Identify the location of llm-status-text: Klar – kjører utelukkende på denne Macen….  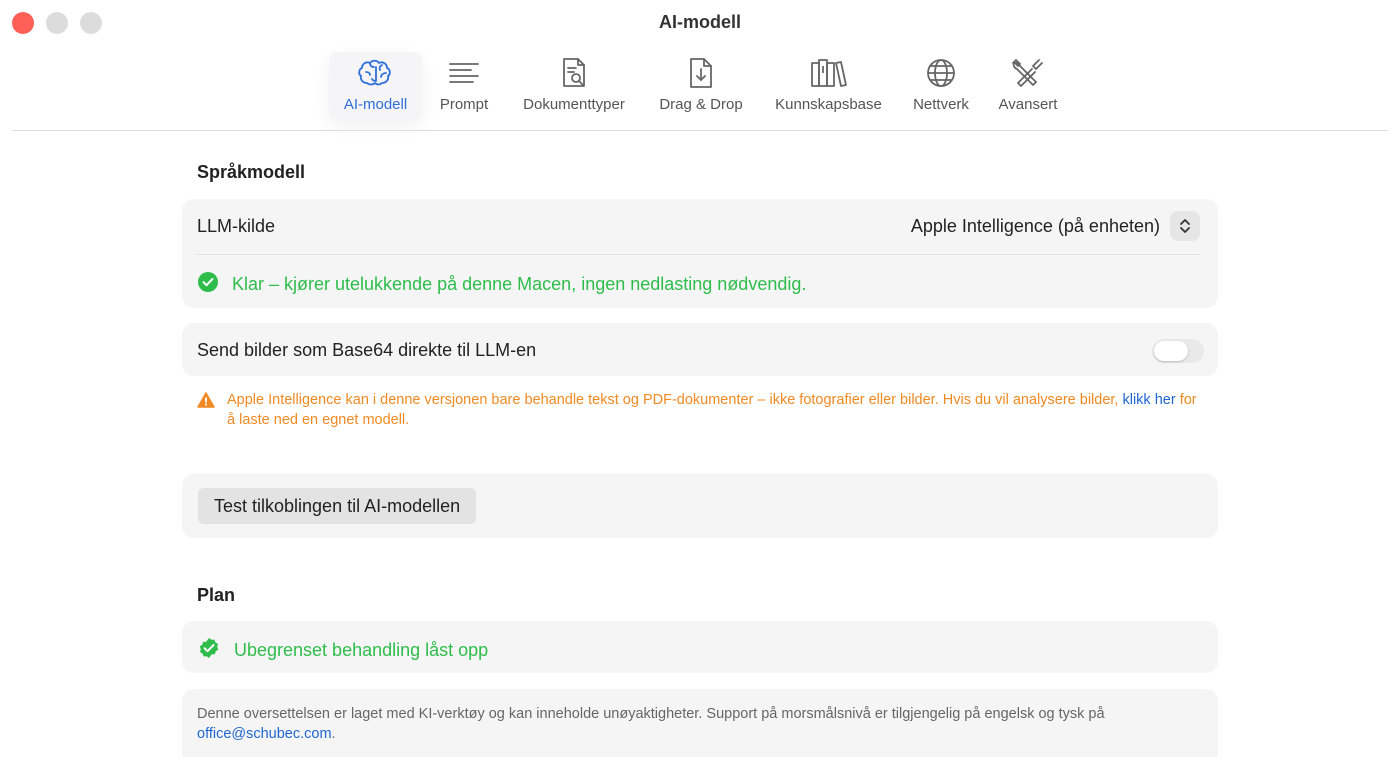
(519, 284).